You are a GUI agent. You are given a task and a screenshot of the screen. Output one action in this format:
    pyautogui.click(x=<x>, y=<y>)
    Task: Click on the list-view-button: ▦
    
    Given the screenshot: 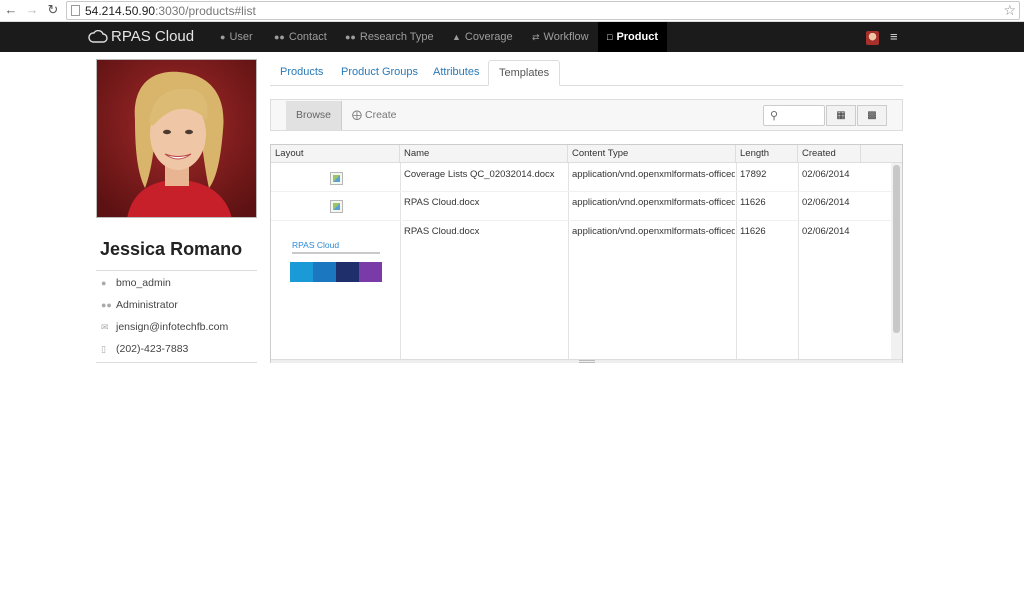 What is the action you would take?
    pyautogui.click(x=841, y=115)
    